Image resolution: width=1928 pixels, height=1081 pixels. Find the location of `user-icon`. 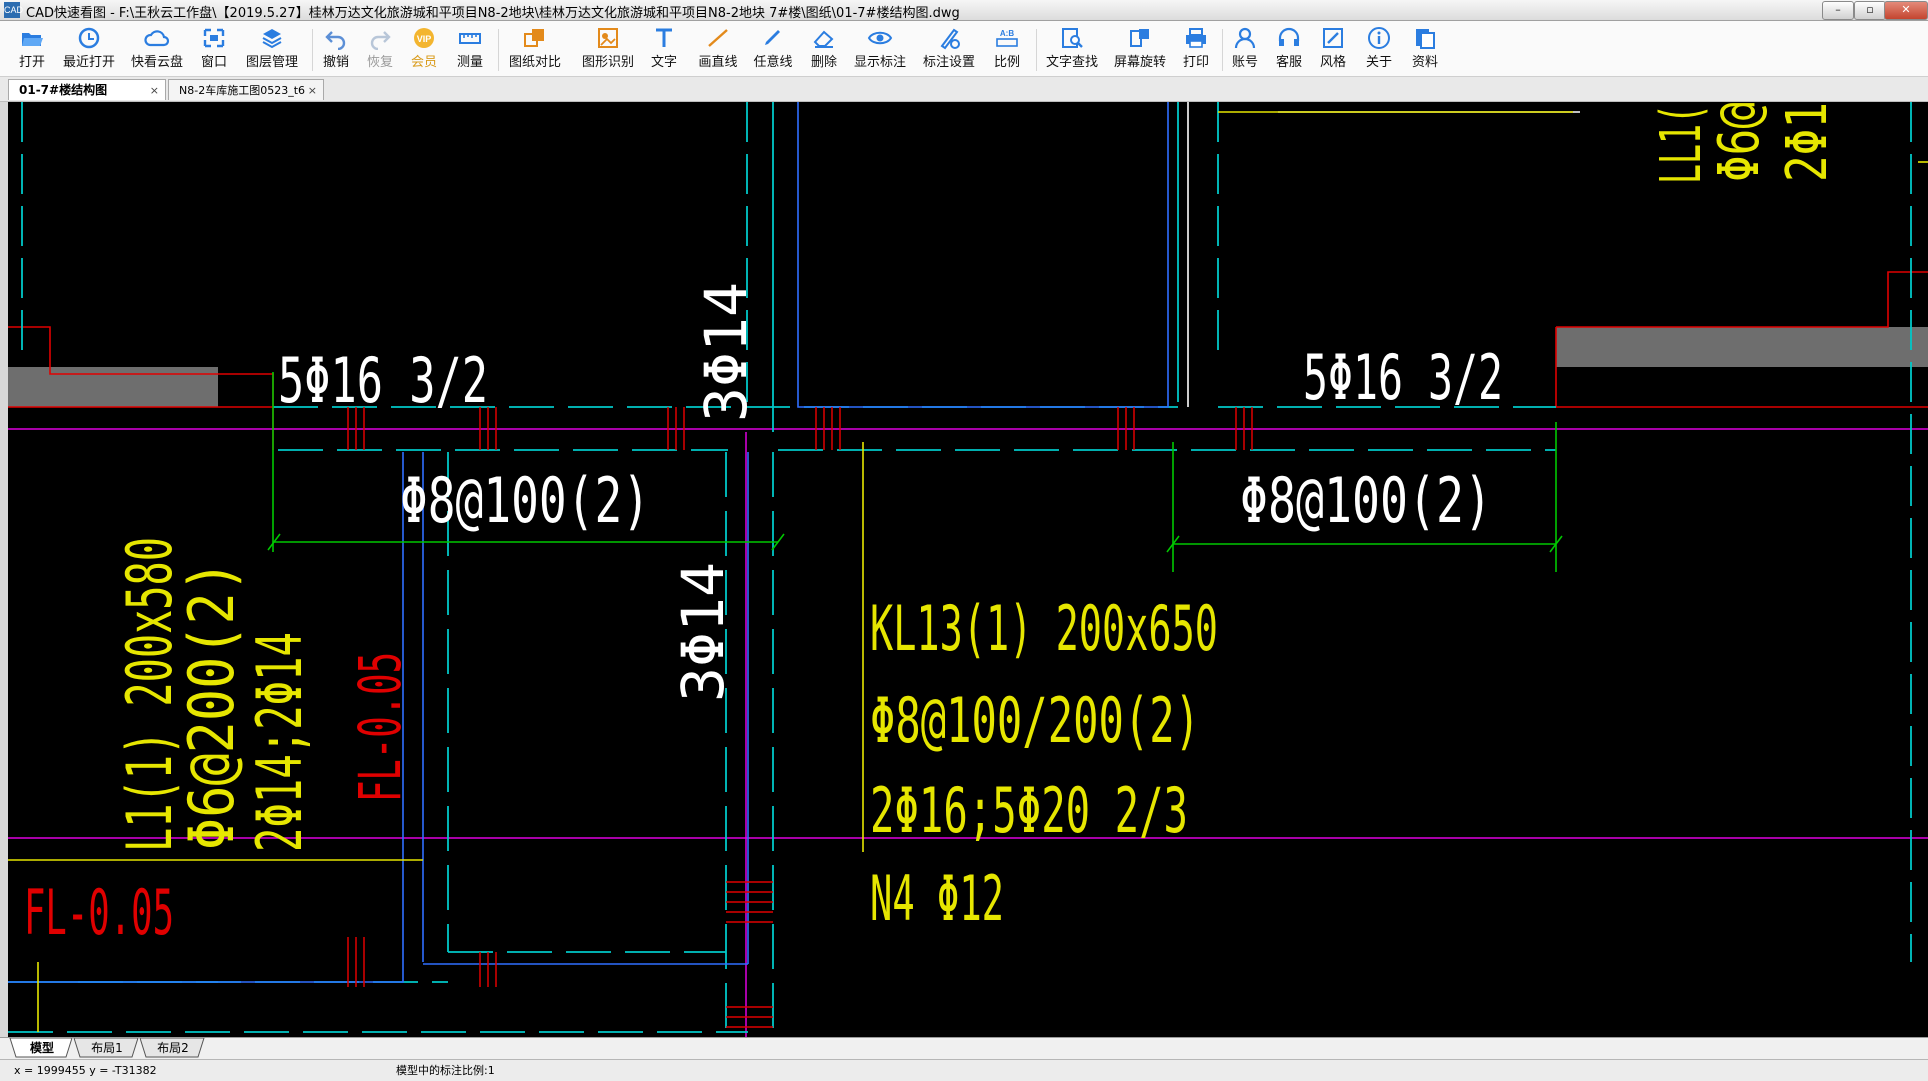

user-icon is located at coordinates (1245, 38).